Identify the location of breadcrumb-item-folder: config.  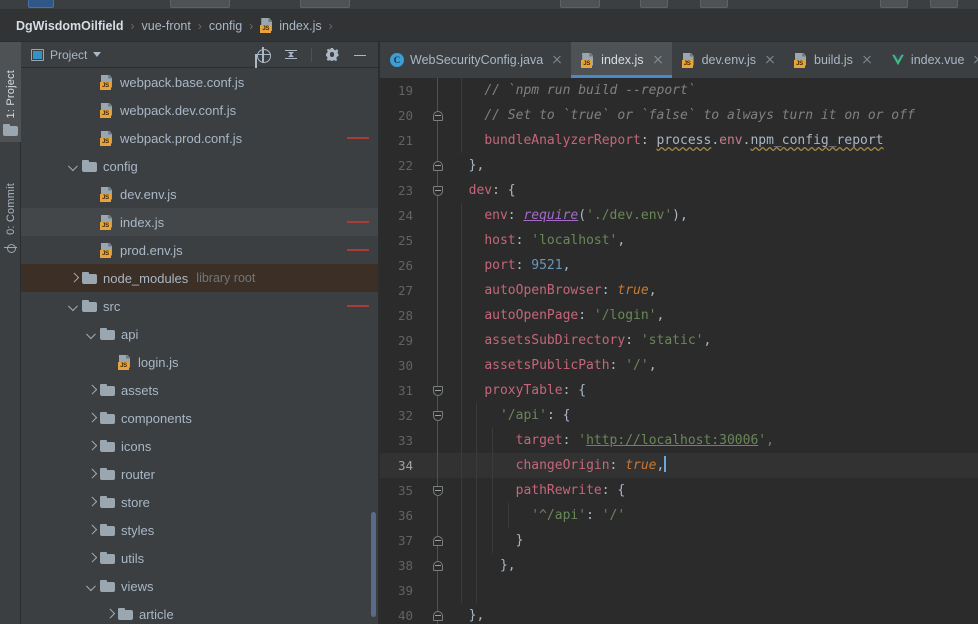
(225, 26).